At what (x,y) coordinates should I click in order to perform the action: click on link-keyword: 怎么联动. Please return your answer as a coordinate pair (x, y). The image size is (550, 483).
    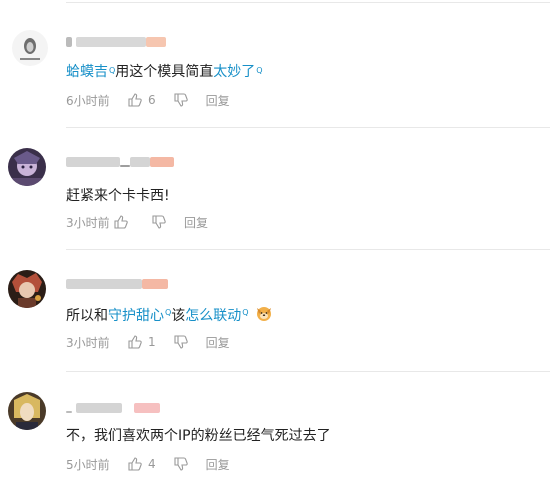
    Looking at the image, I should click on (213, 316).